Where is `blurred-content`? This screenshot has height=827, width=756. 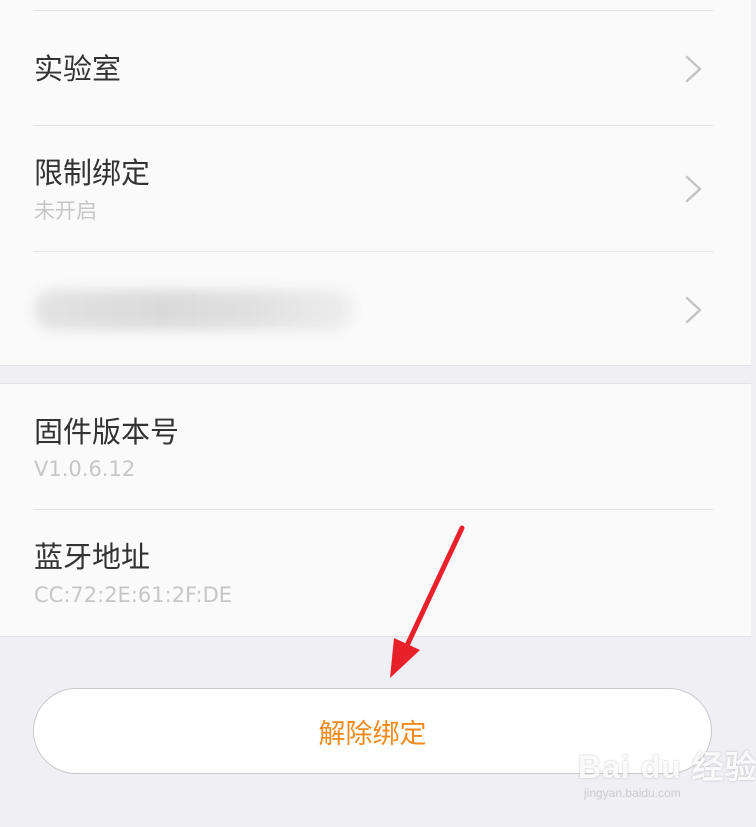 blurred-content is located at coordinates (194, 310).